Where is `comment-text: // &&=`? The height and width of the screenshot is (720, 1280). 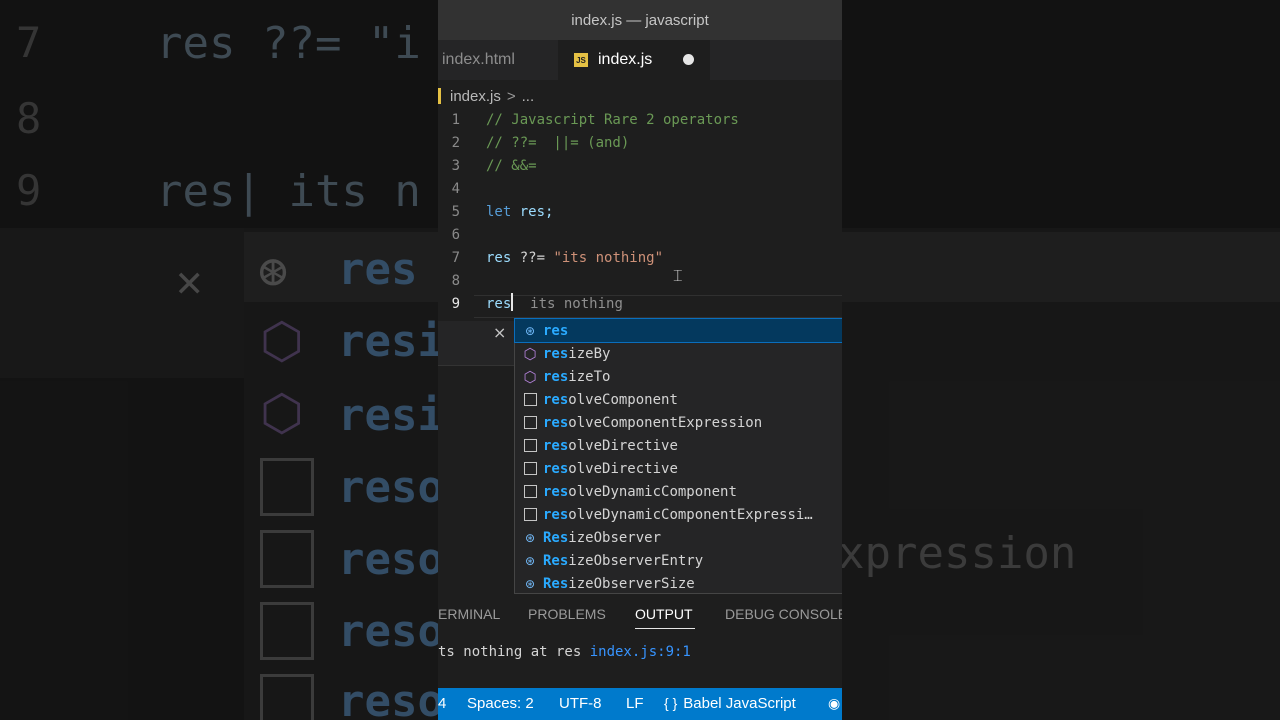 comment-text: // &&= is located at coordinates (511, 166).